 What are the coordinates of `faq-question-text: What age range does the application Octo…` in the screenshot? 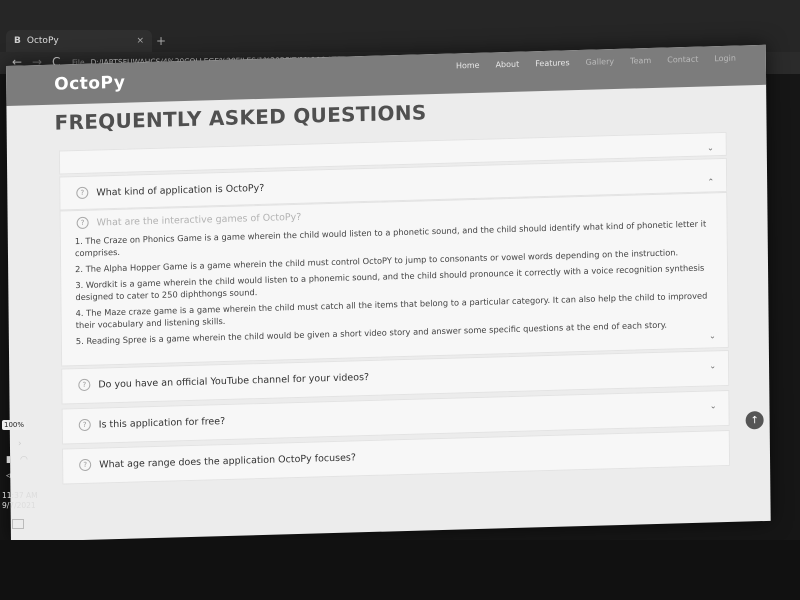 It's located at (227, 461).